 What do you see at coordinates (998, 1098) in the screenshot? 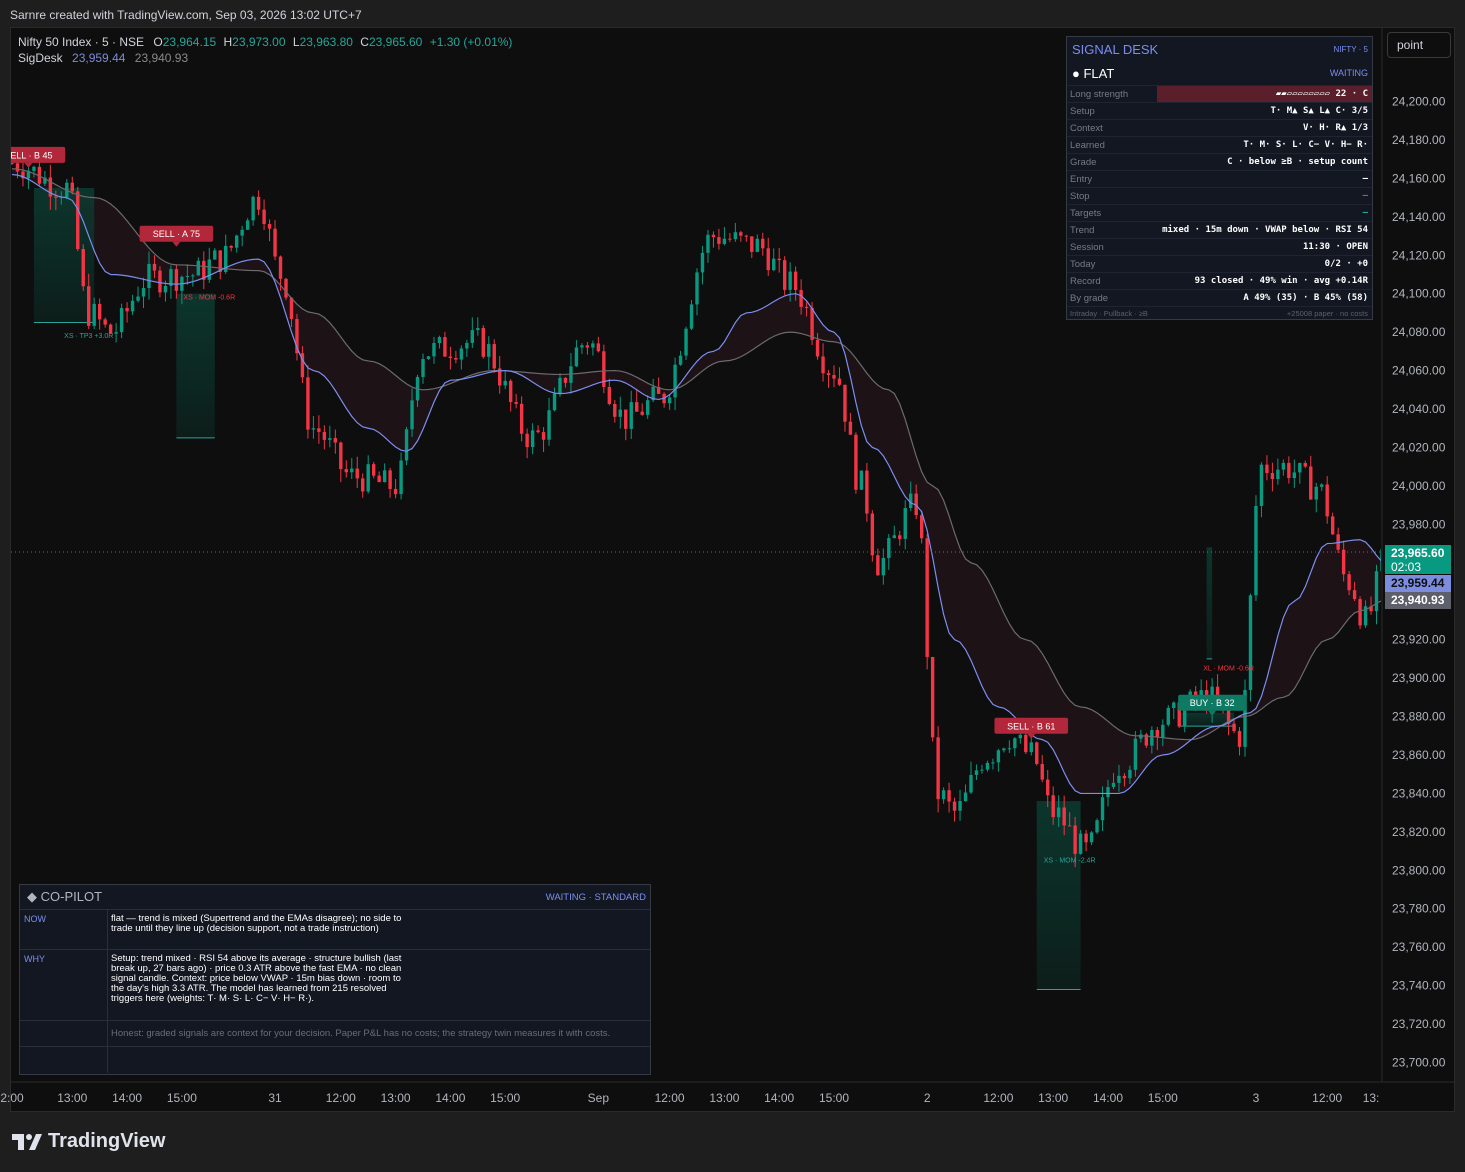
I see `time-tick-label: 12:00` at bounding box center [998, 1098].